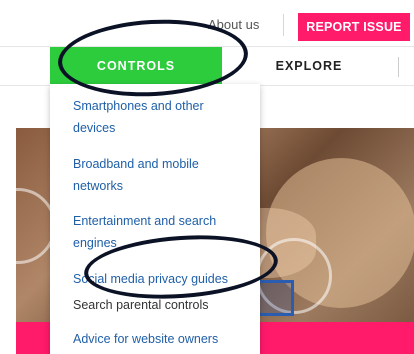 The height and width of the screenshot is (354, 414). I want to click on about-us-link: About us, so click(233, 24).